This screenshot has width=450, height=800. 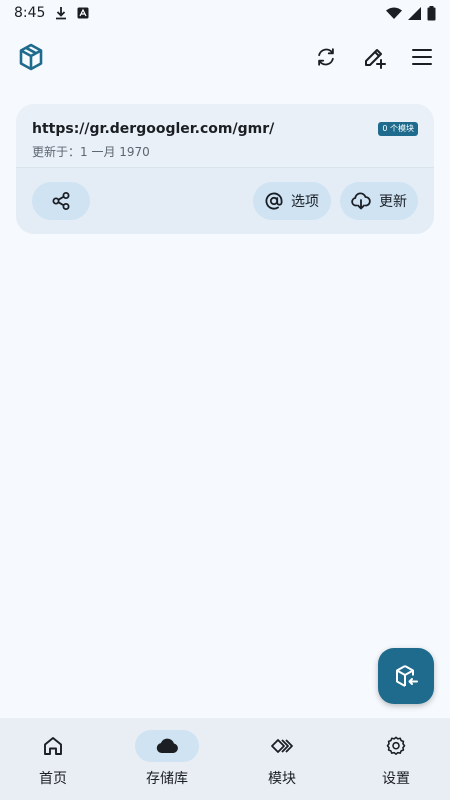 I want to click on nav-label-home: 首页, so click(x=53, y=779).